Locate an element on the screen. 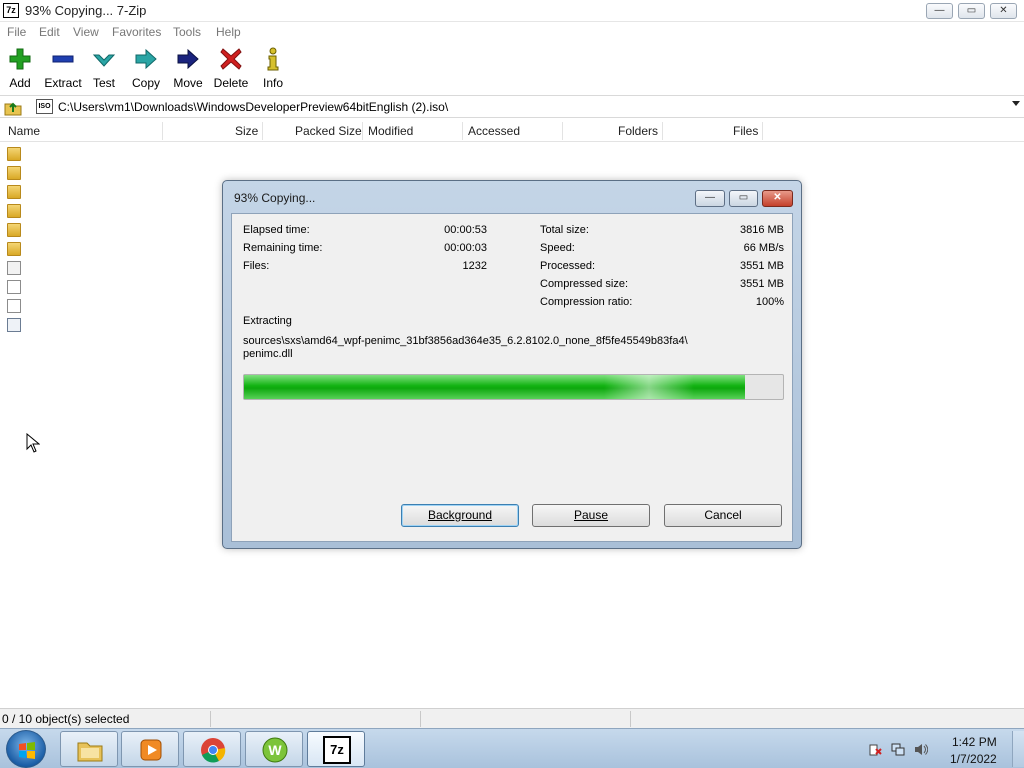 The height and width of the screenshot is (768, 1024). chrome-icon is located at coordinates (213, 750).